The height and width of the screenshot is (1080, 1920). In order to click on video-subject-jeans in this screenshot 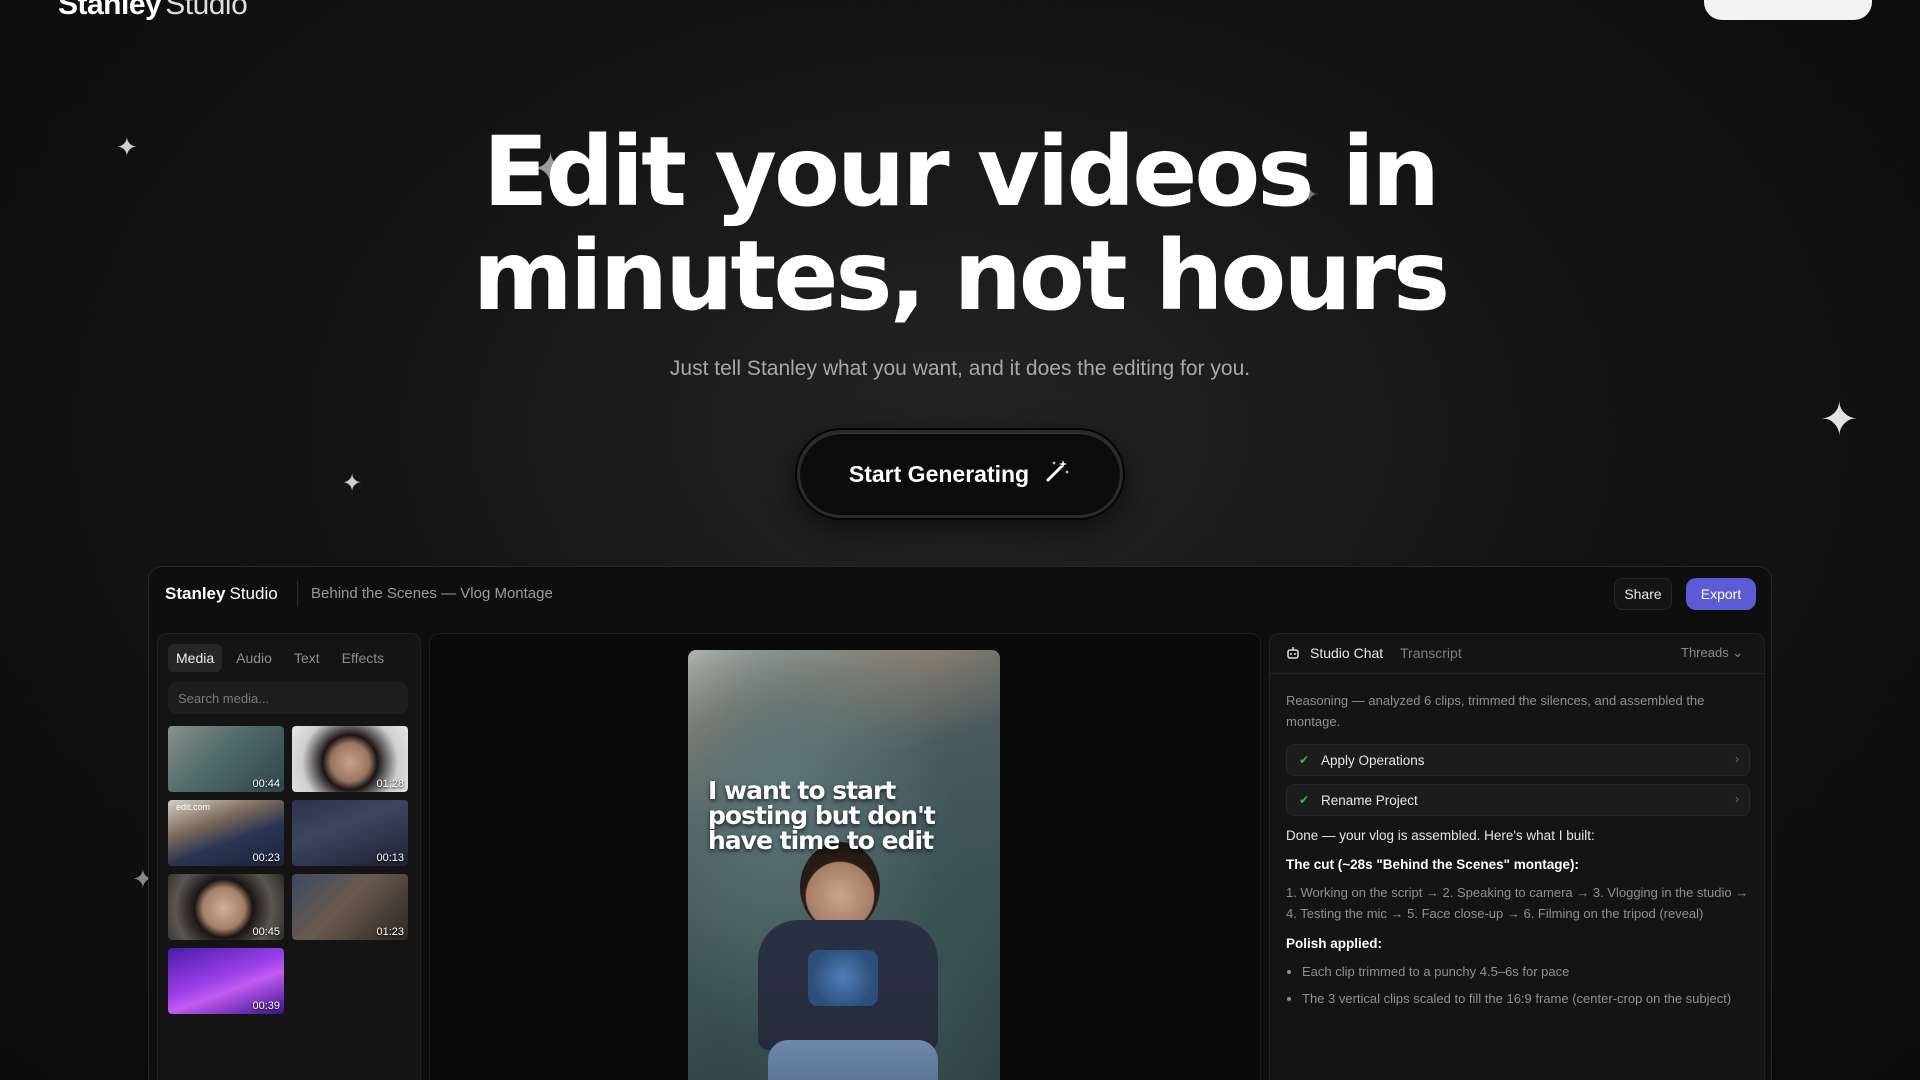, I will do `click(853, 1060)`.